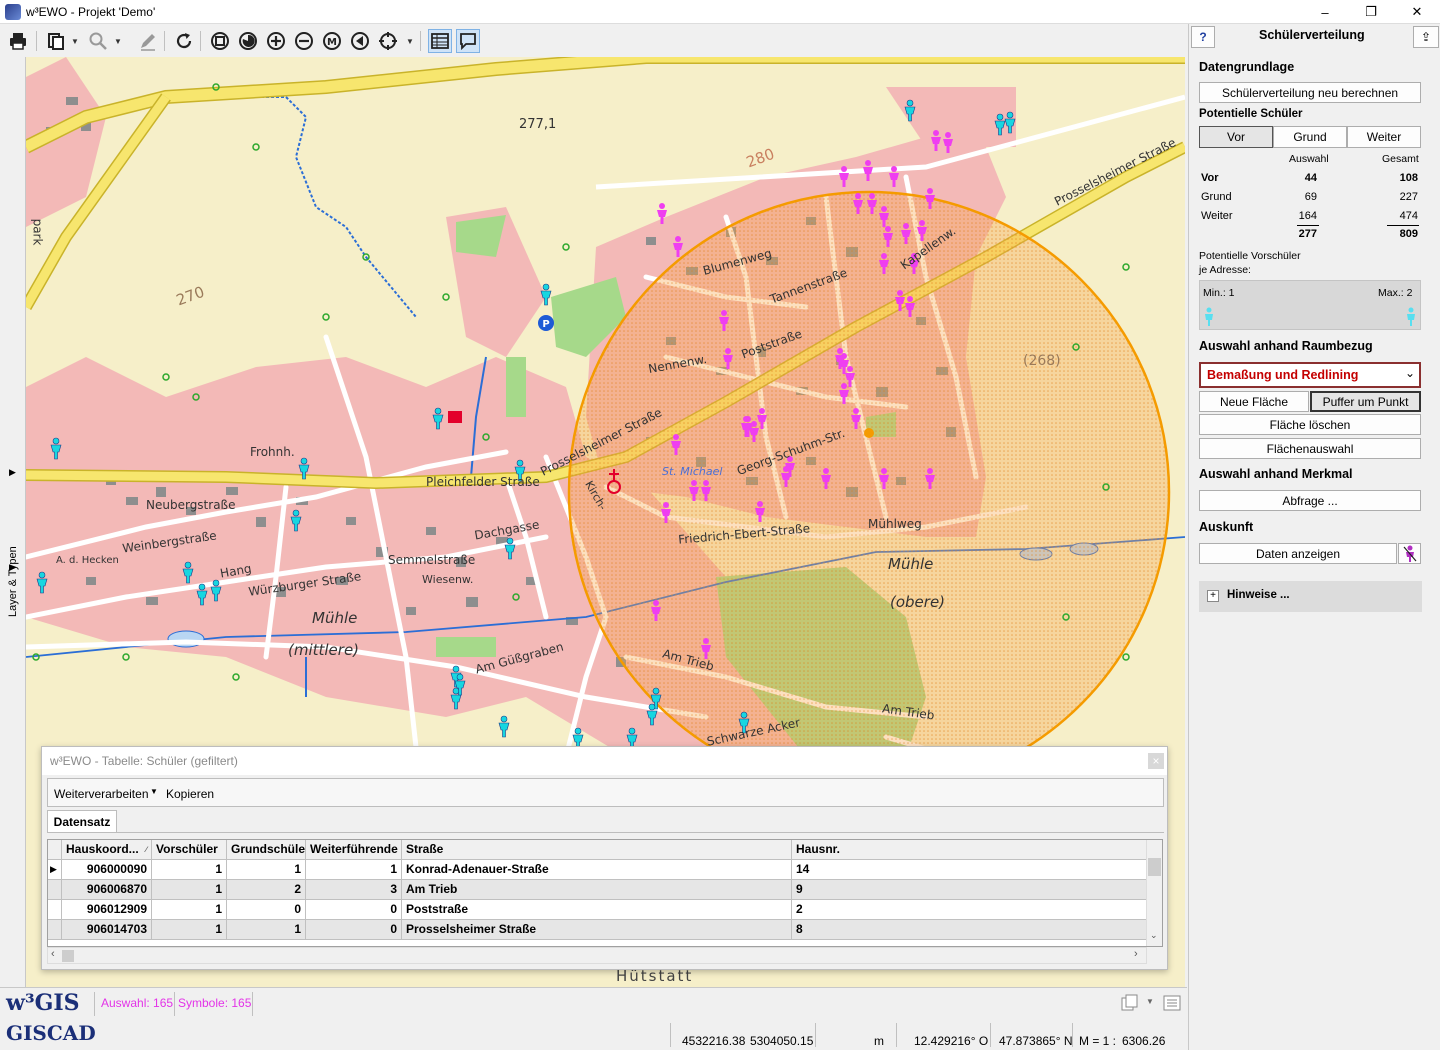 This screenshot has height=1050, width=1440. What do you see at coordinates (1236, 137) in the screenshot?
I see `tab-vor: Vor` at bounding box center [1236, 137].